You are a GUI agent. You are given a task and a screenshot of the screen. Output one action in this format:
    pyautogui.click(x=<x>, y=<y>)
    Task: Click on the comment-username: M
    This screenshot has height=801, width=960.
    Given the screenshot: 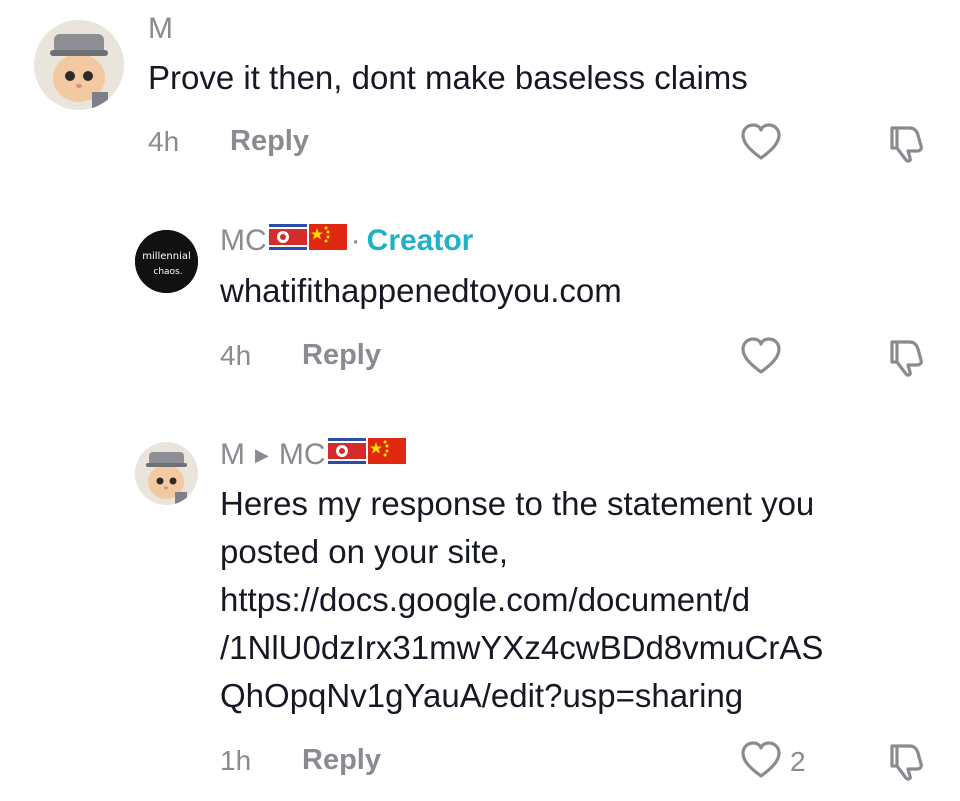 What is the action you would take?
    pyautogui.click(x=160, y=29)
    